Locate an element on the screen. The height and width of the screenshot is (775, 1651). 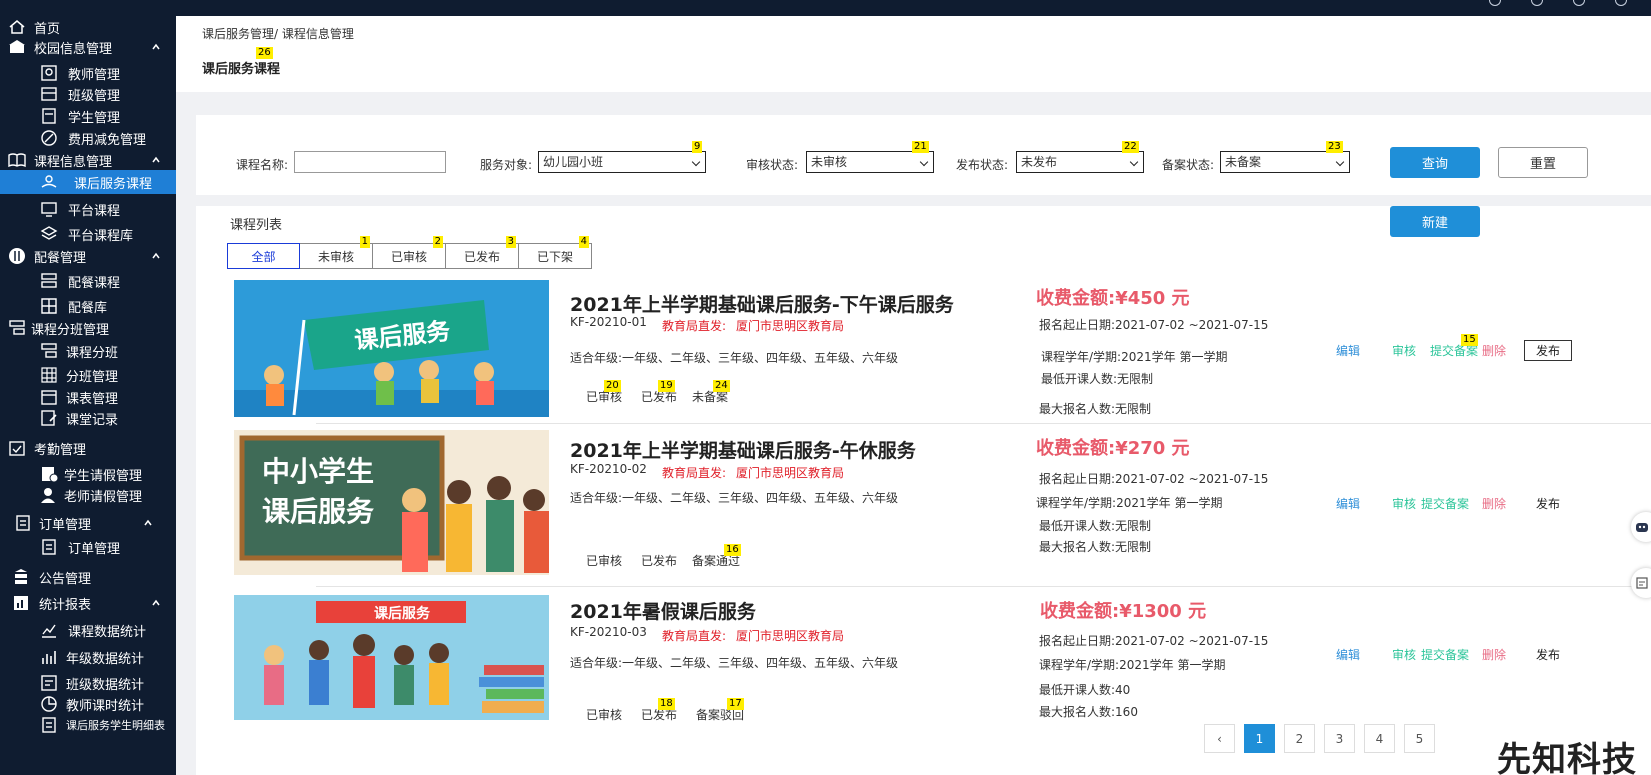
sidebar-item-label: 教师管理 is located at coordinates (94, 75).